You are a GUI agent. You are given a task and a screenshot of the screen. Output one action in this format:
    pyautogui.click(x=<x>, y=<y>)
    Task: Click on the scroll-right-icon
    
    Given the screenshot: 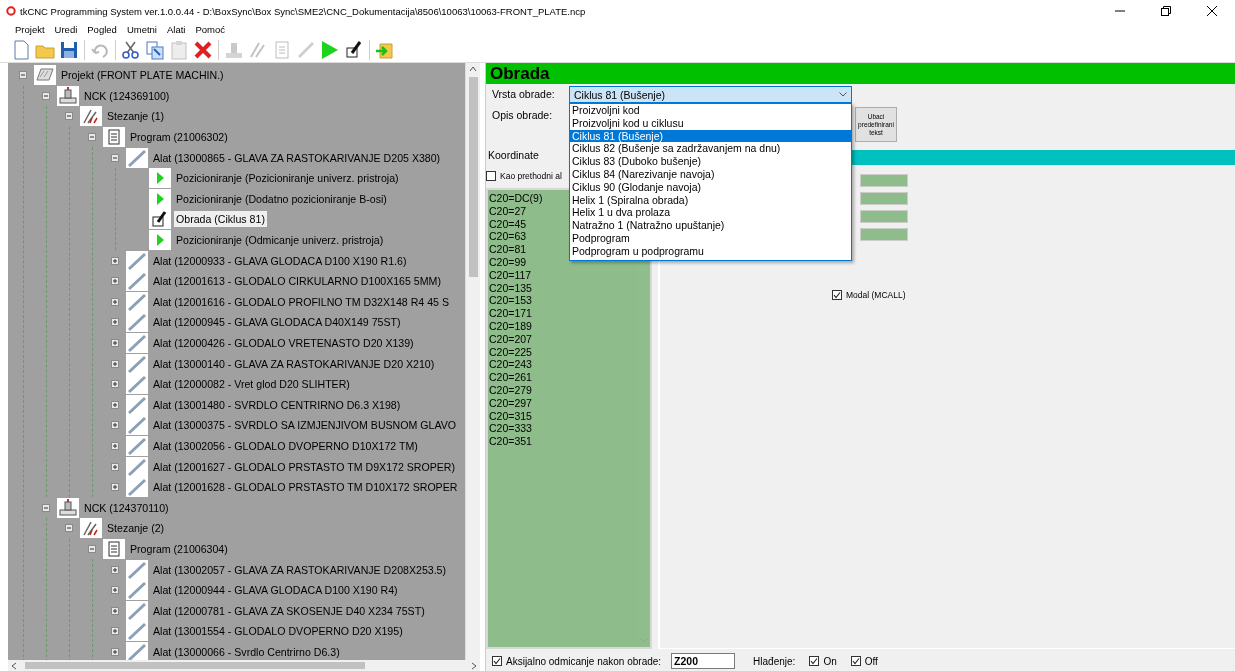 What is the action you would take?
    pyautogui.click(x=474, y=665)
    